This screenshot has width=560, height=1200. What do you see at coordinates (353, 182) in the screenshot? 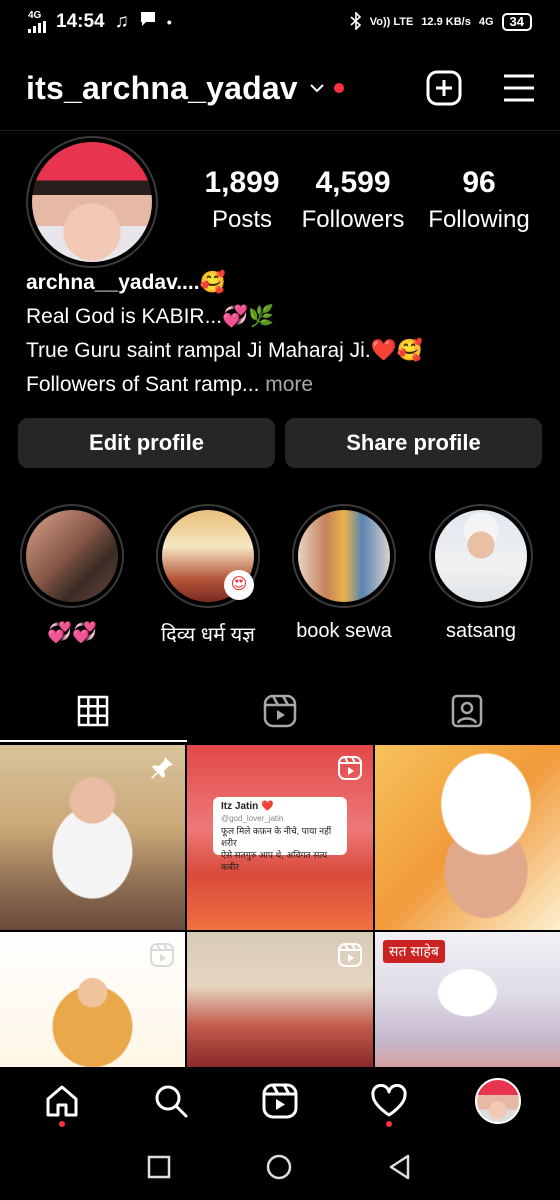
I see `stat-value: 4,599` at bounding box center [353, 182].